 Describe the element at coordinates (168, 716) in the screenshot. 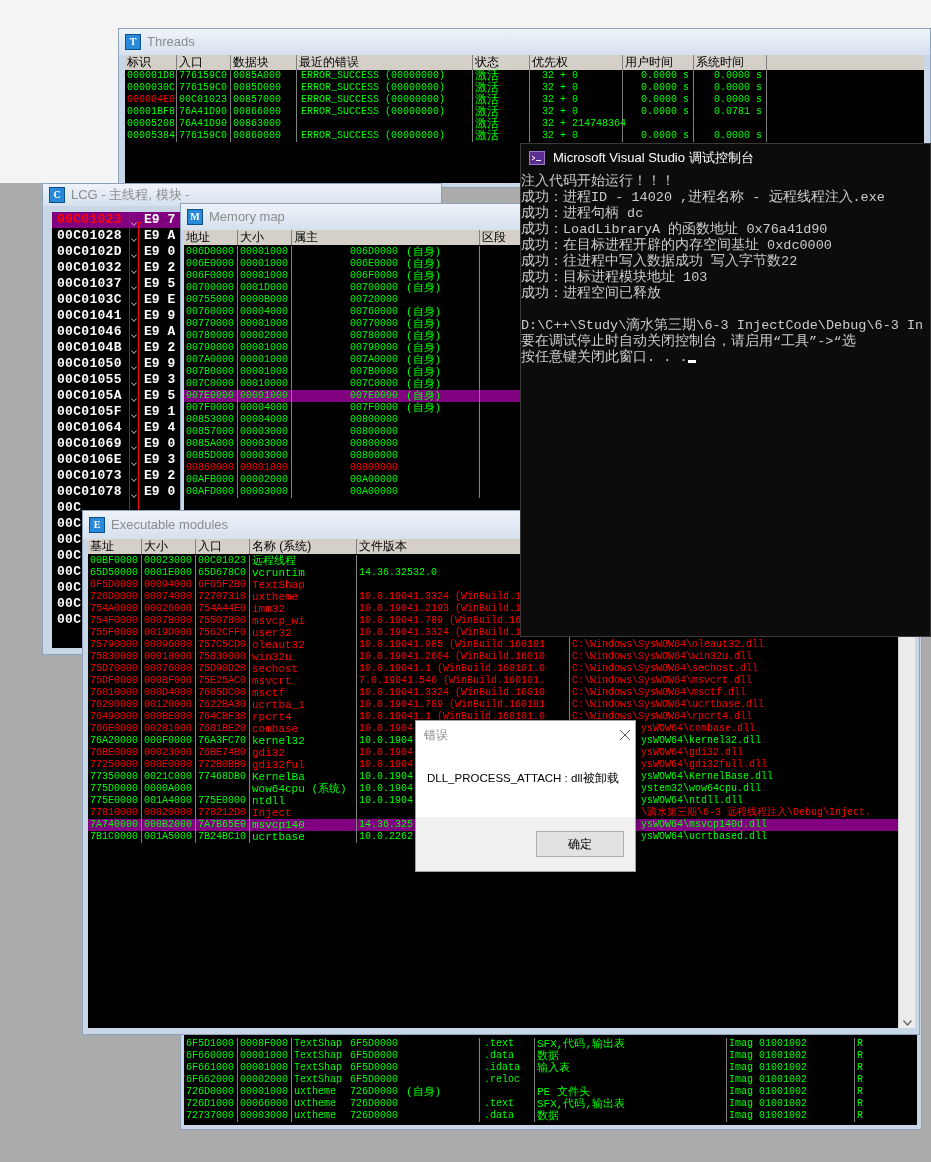

I see `table-cell: 000BE000` at that location.